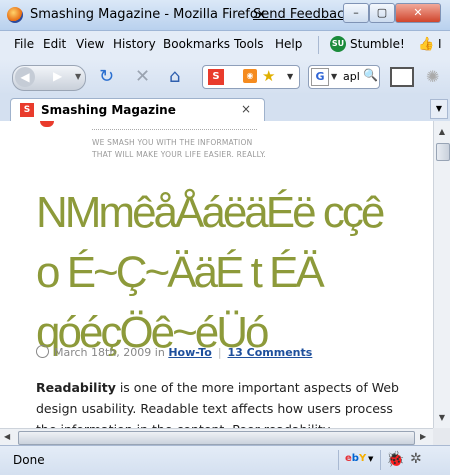 The image size is (450, 475). What do you see at coordinates (416, 459) in the screenshot?
I see `addon-gear-icon: ✲` at bounding box center [416, 459].